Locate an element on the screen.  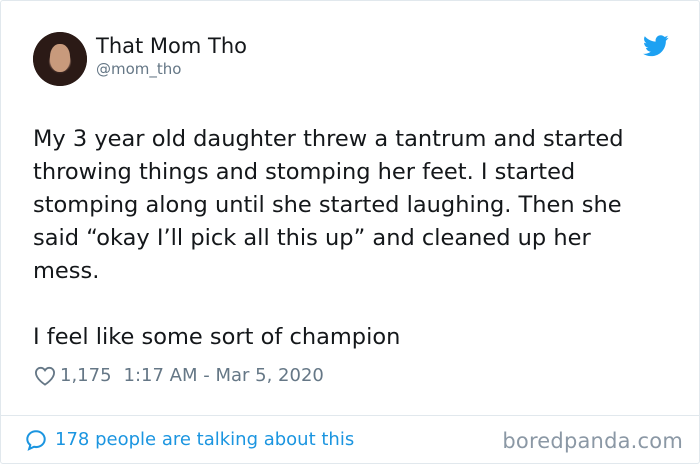
timestamp: 1:17 AM - Mar 5, 2020 is located at coordinates (224, 376).